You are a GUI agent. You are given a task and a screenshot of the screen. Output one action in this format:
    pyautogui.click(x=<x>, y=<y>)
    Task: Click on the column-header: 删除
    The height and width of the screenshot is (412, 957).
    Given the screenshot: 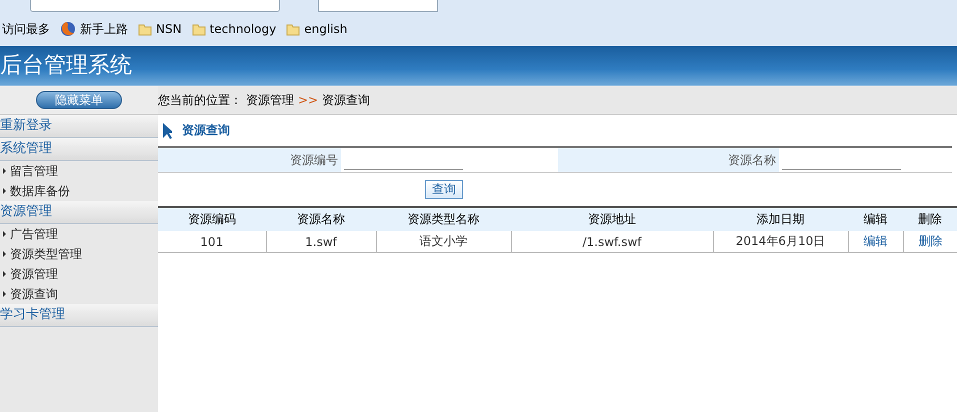 What is the action you would take?
    pyautogui.click(x=930, y=219)
    